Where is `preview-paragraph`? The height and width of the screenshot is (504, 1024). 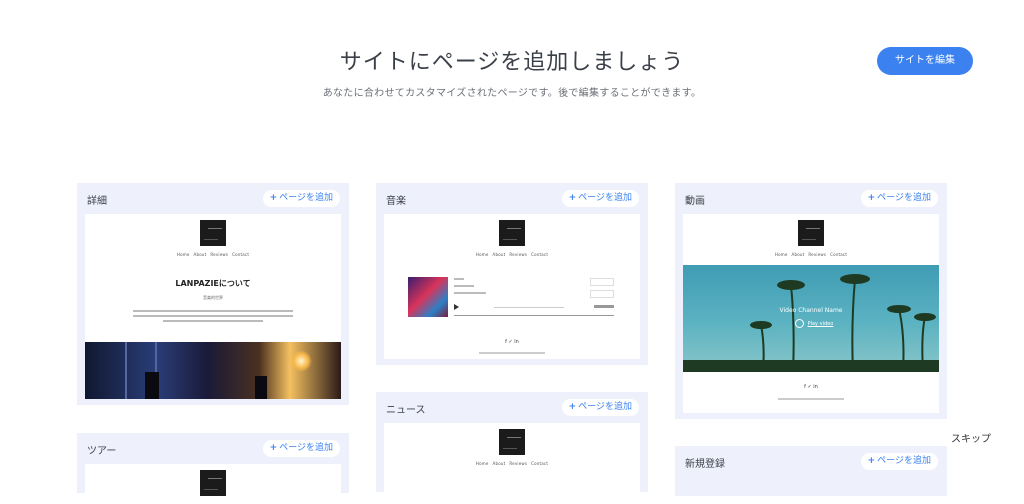 preview-paragraph is located at coordinates (213, 316).